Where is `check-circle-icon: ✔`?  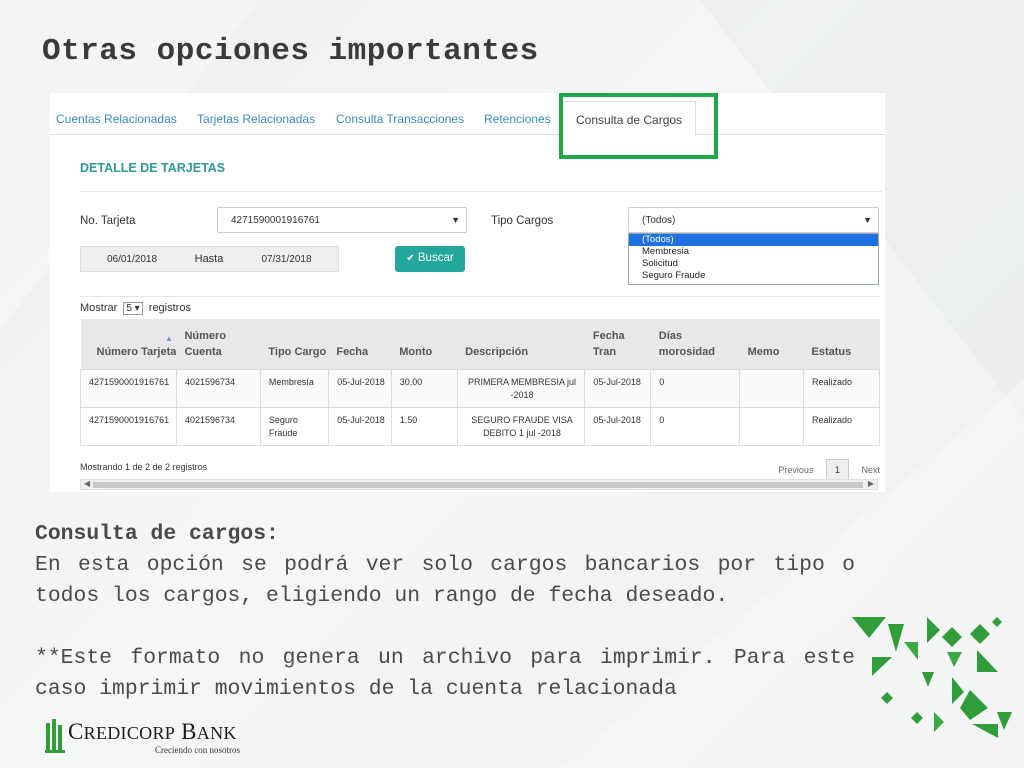
check-circle-icon: ✔ is located at coordinates (410, 258).